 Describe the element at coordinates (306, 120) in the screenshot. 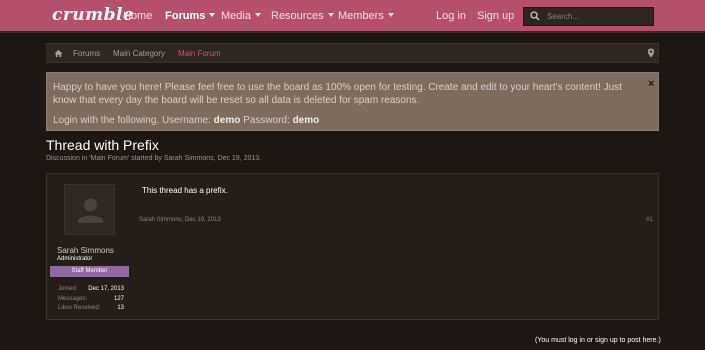

I see `notice-password: demo` at that location.